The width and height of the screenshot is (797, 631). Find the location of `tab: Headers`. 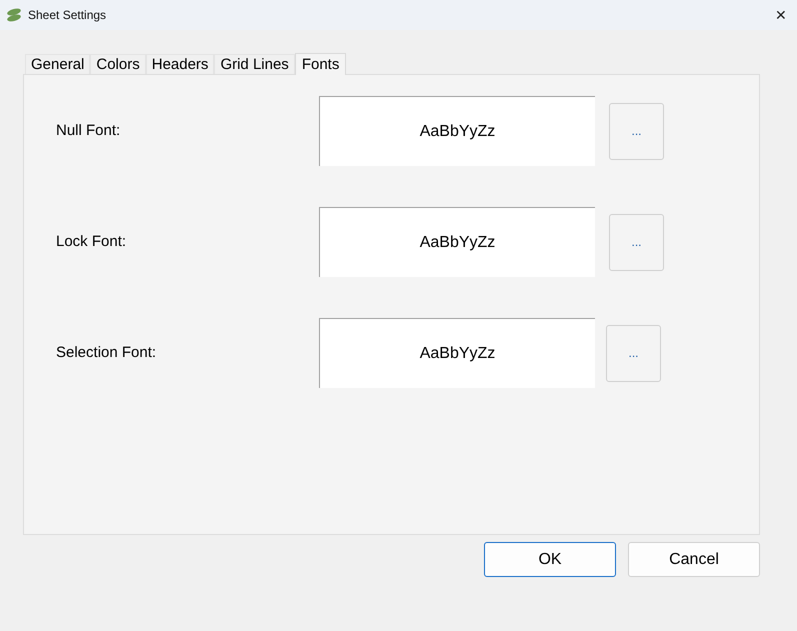

tab: Headers is located at coordinates (180, 64).